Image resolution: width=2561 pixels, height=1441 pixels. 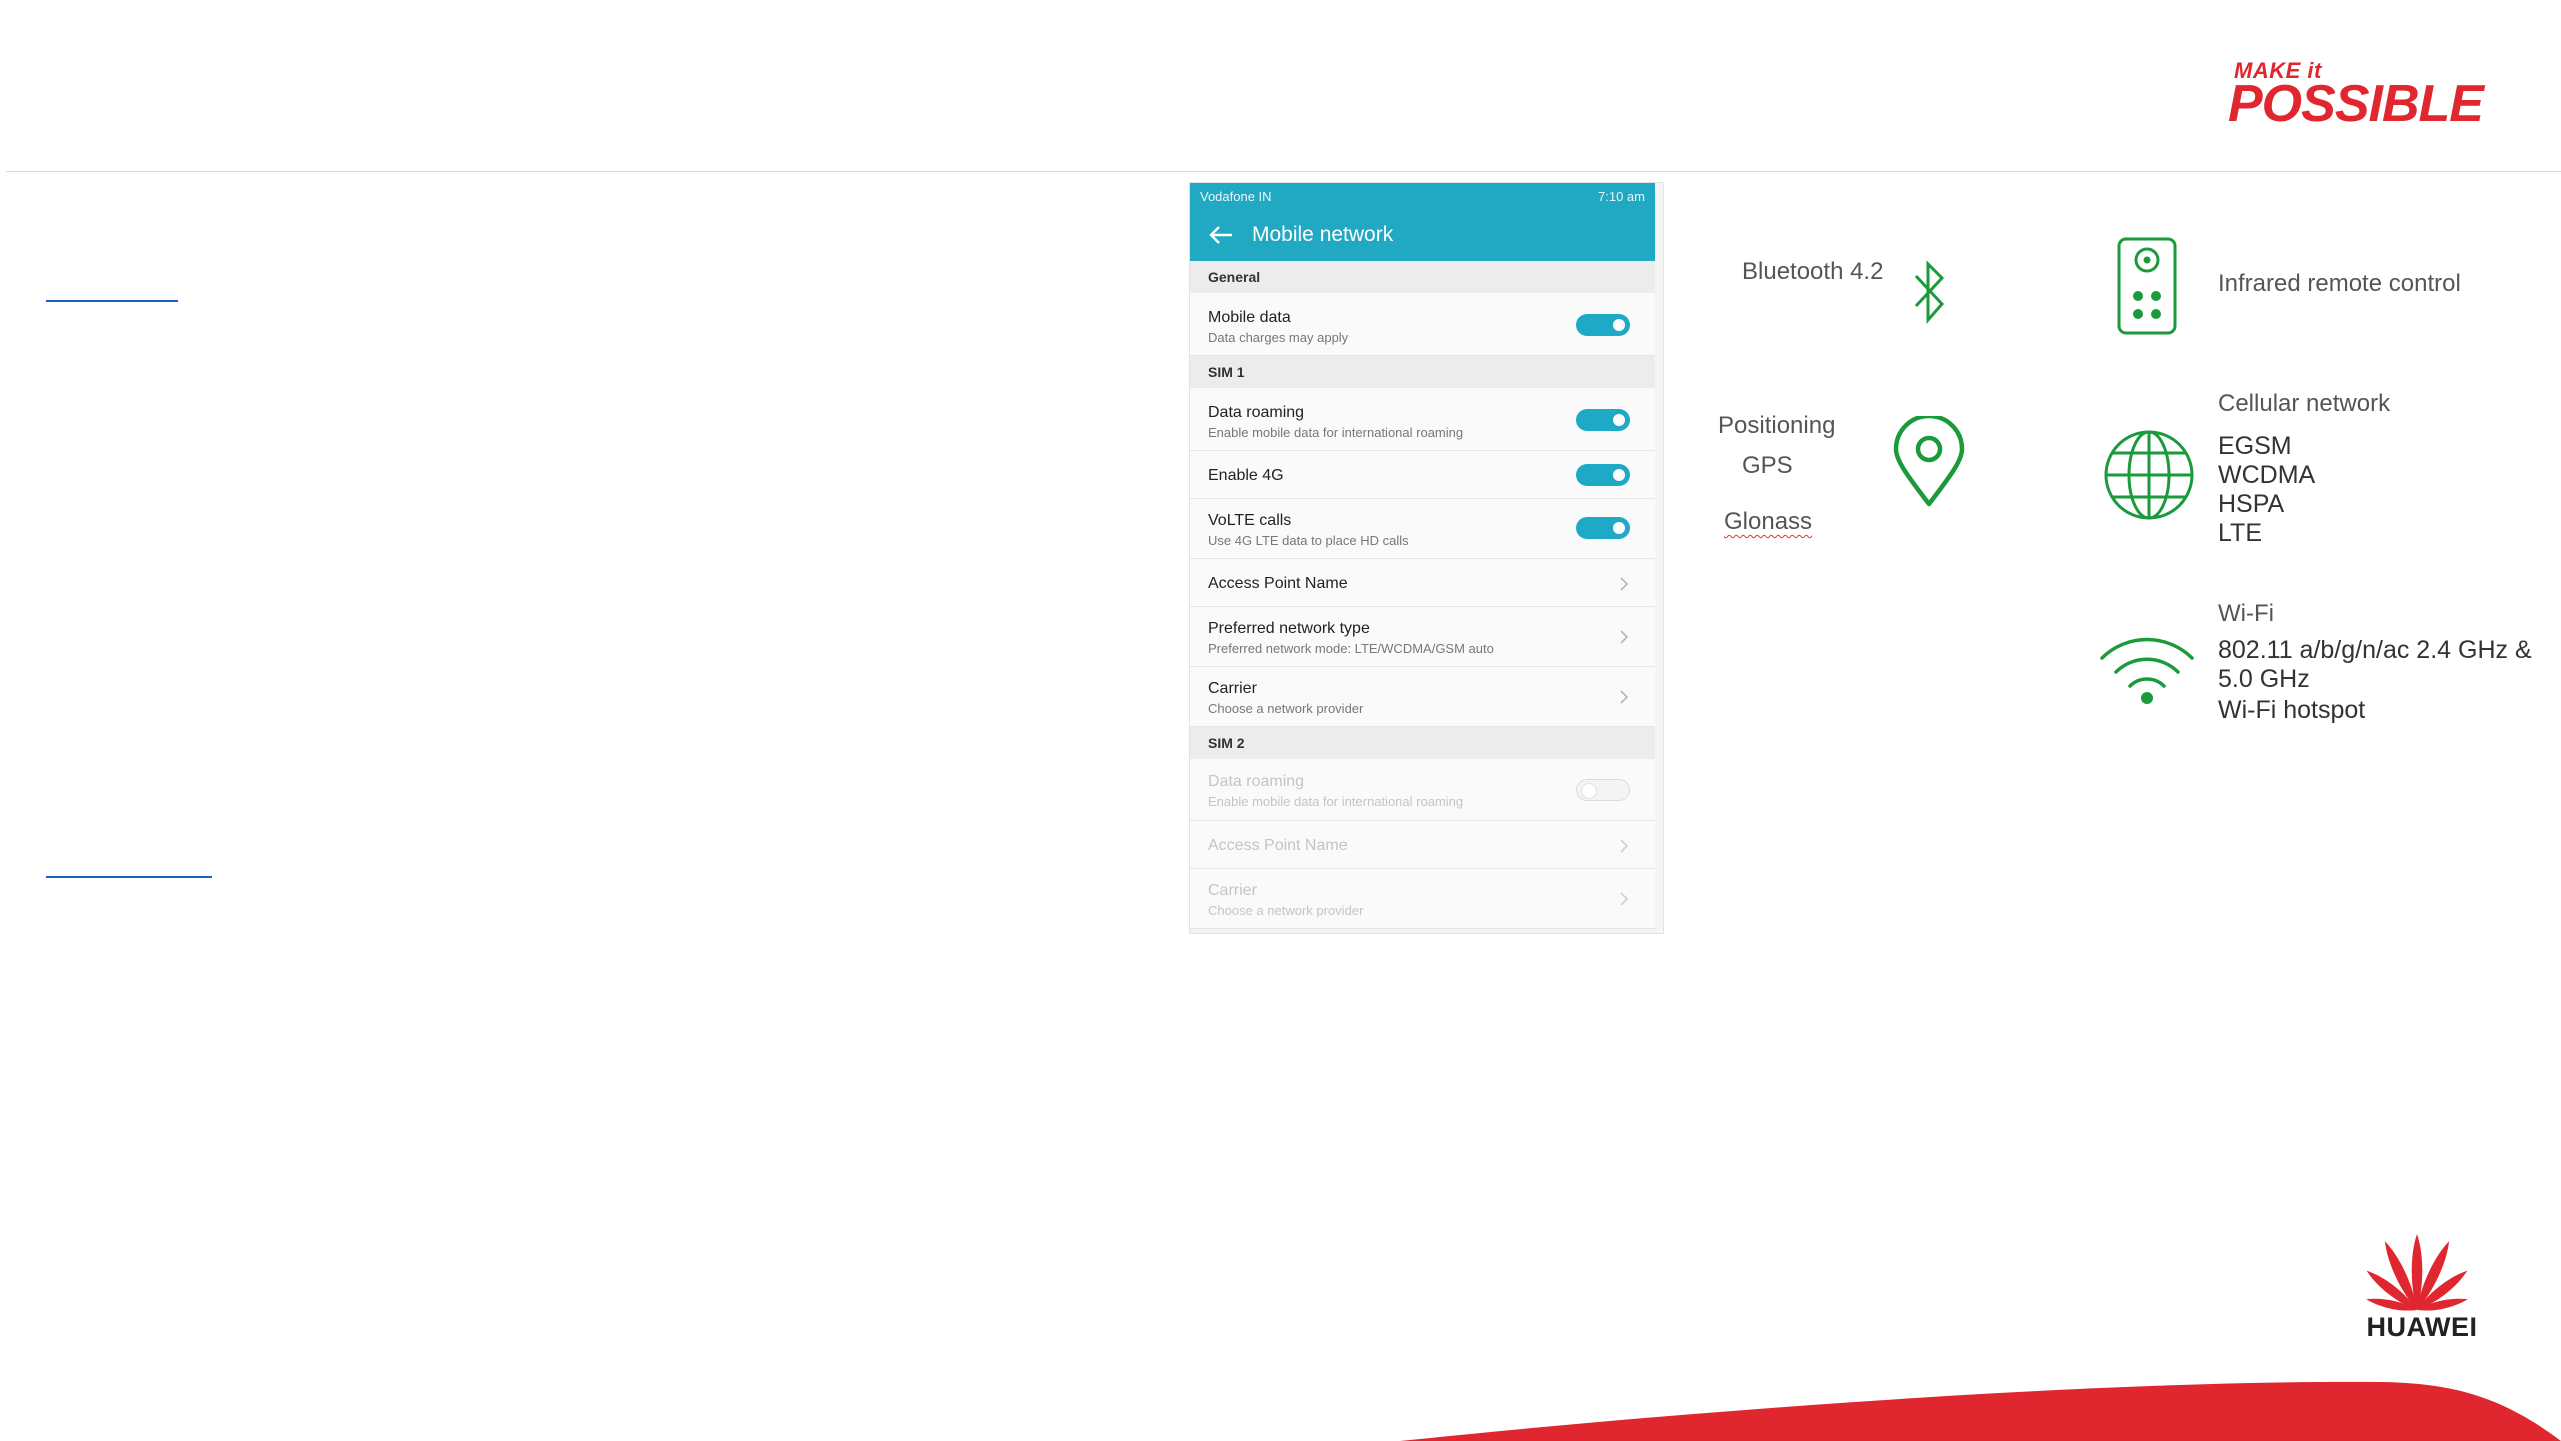 What do you see at coordinates (2292, 710) in the screenshot?
I see `wifi-hotspot-label: Wi-Fi hotspot` at bounding box center [2292, 710].